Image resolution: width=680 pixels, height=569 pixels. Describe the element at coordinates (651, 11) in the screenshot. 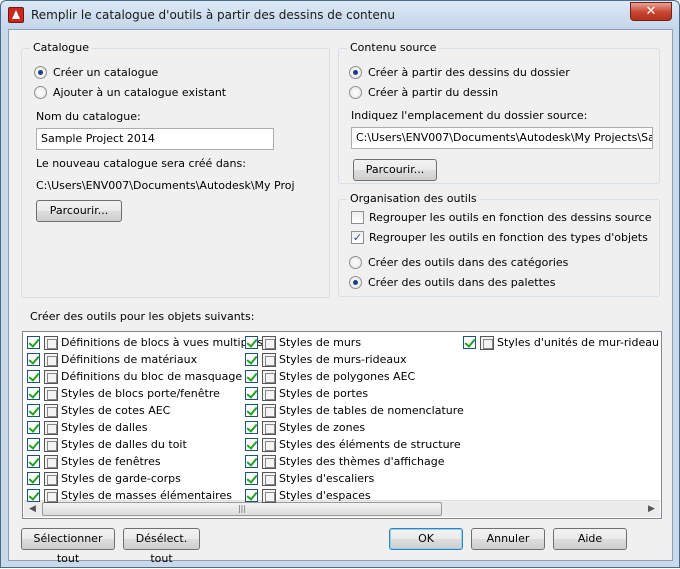

I see `close-button: ✕` at that location.